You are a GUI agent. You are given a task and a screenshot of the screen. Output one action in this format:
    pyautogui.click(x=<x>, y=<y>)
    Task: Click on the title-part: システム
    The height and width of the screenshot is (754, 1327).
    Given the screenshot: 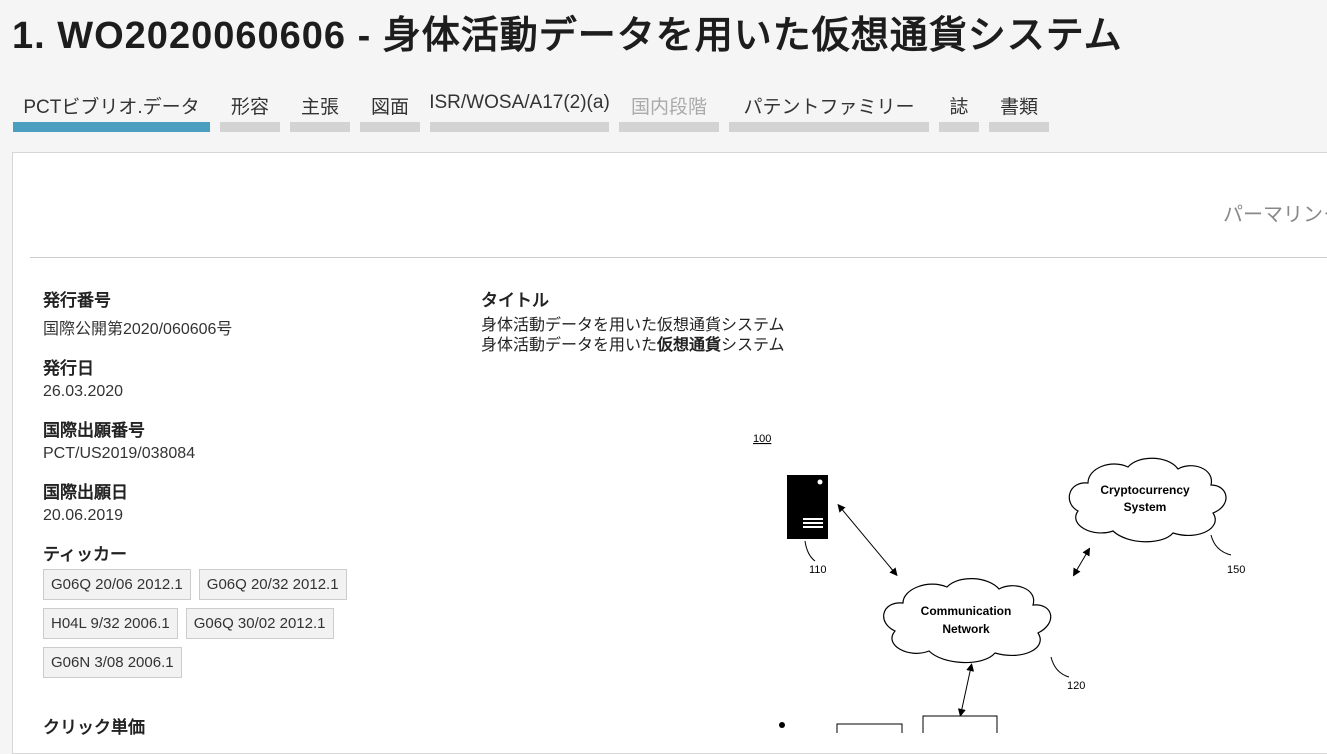 What is the action you would take?
    pyautogui.click(x=753, y=345)
    